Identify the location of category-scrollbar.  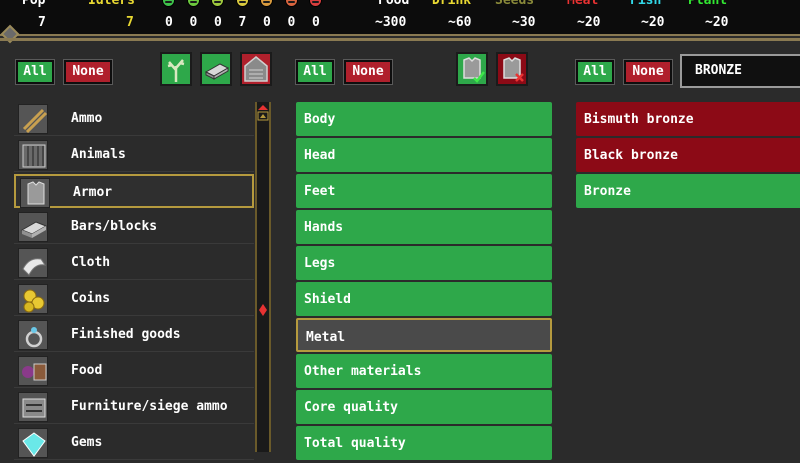
(263, 277).